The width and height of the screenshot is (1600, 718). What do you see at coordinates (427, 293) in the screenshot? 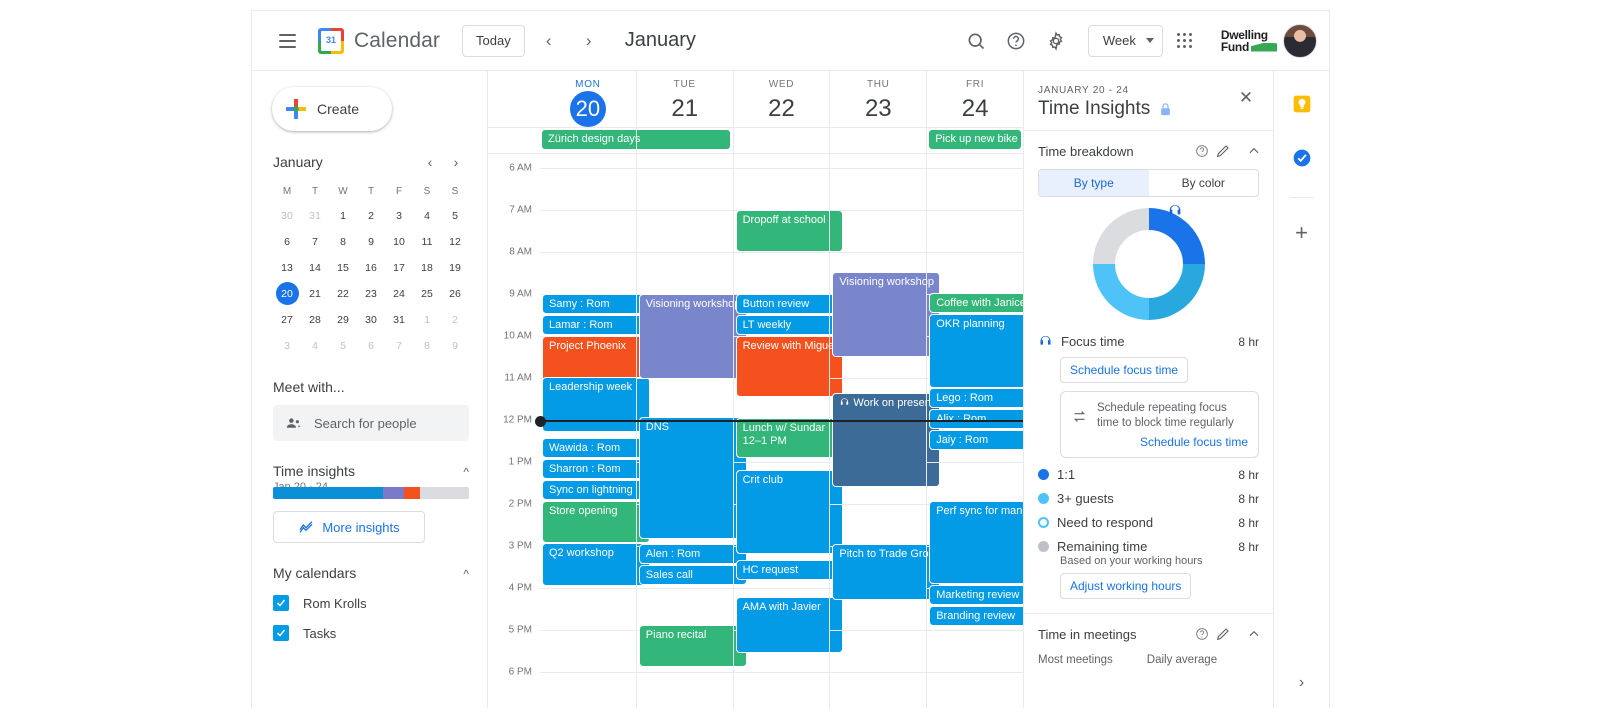
I see `mini-calendar-day: 25` at bounding box center [427, 293].